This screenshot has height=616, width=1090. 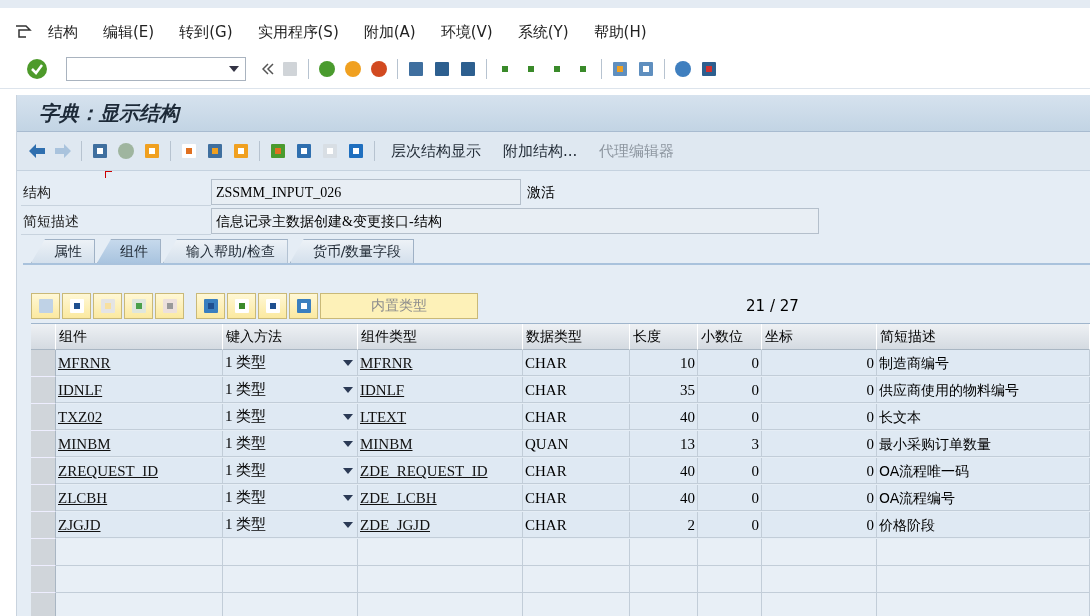 What do you see at coordinates (63, 251) in the screenshot?
I see `tab: 属性` at bounding box center [63, 251].